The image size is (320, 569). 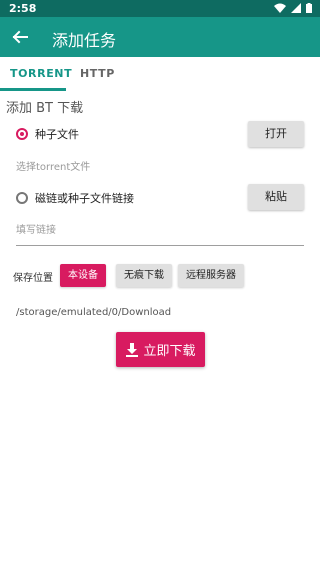 I want to click on signal-icon, so click(x=296, y=8).